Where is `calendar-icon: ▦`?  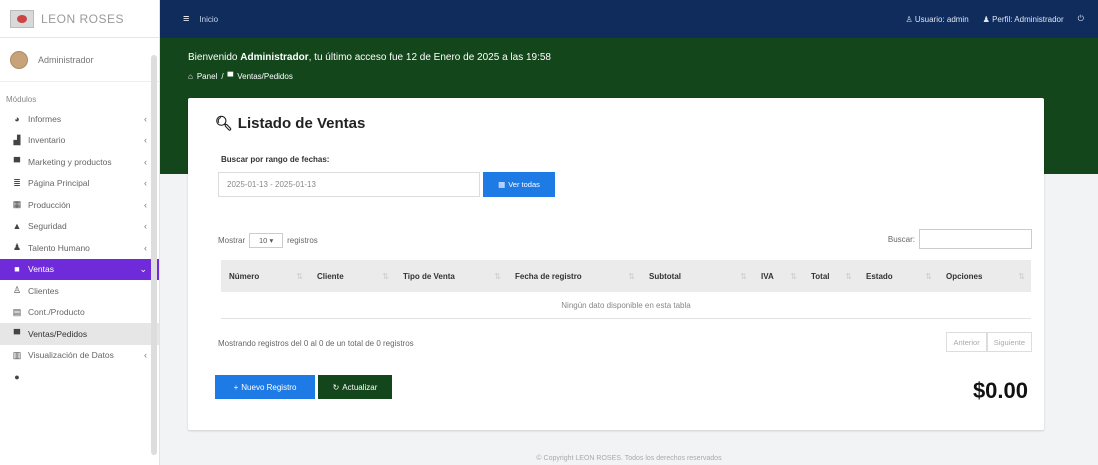
calendar-icon: ▦ is located at coordinates (17, 204).